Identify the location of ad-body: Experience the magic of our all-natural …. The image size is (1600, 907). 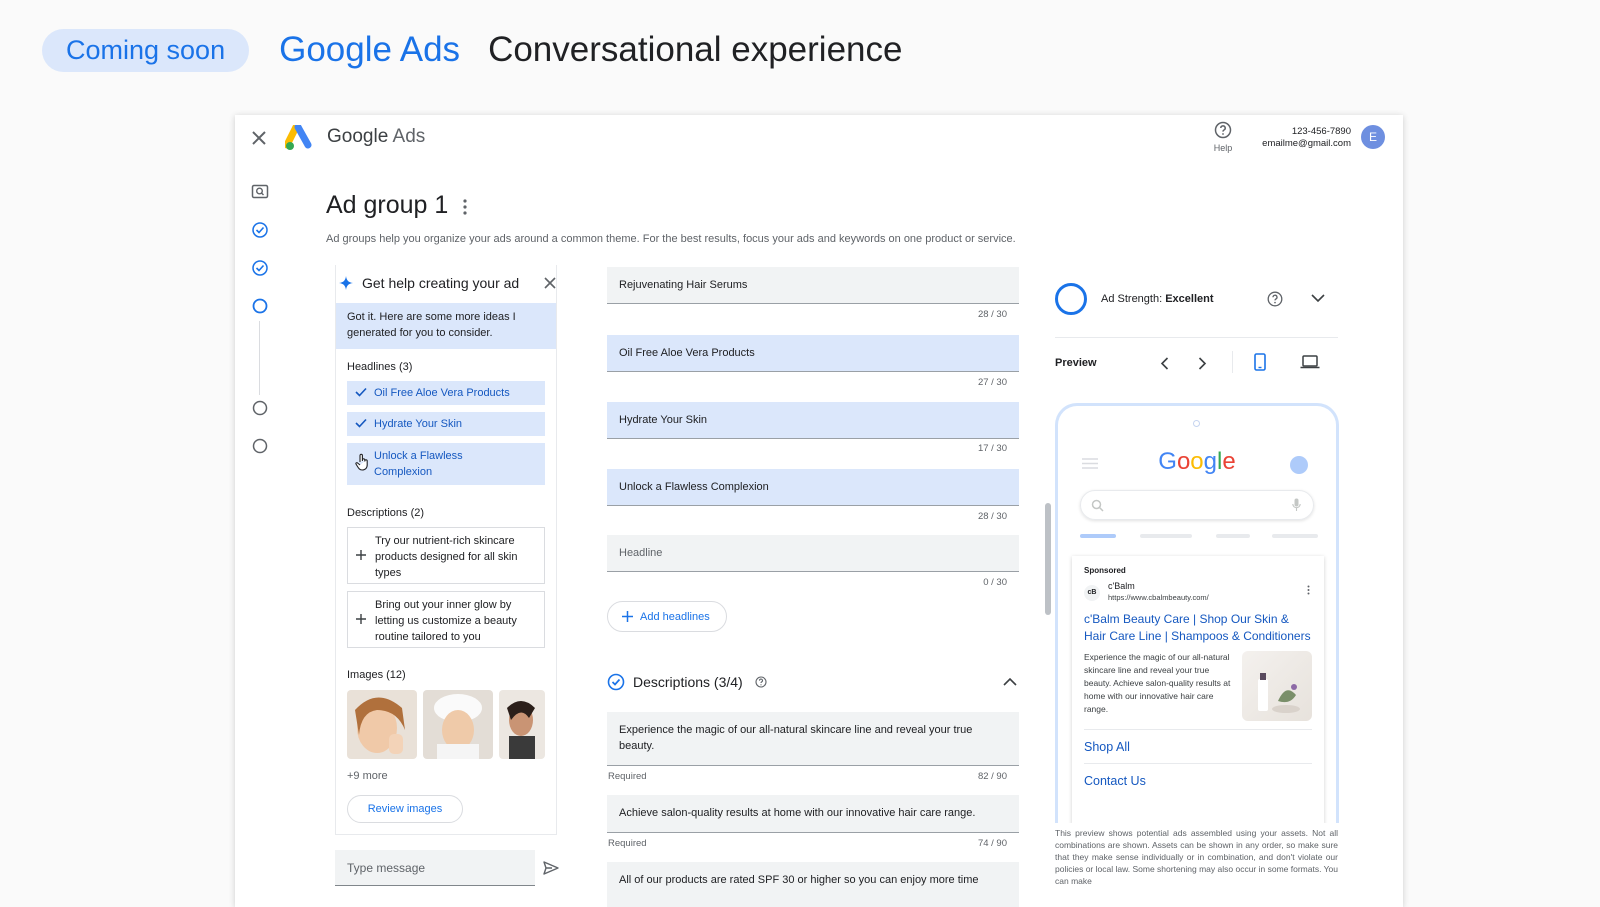
(1198, 690).